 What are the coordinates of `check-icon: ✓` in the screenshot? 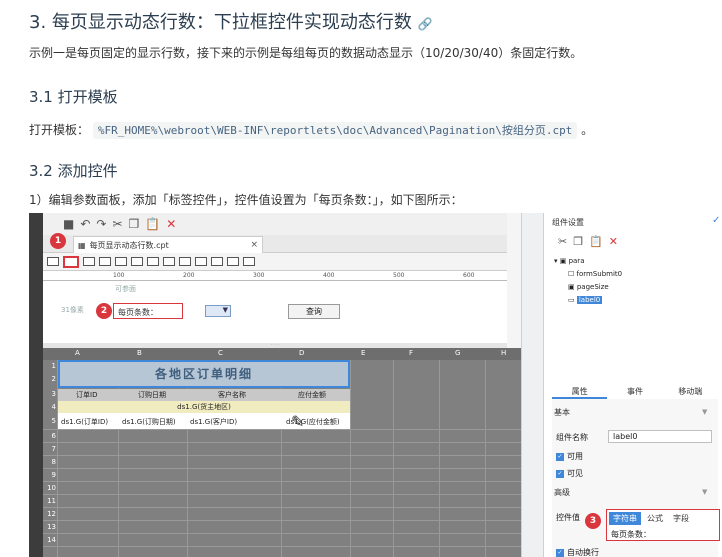 It's located at (716, 220).